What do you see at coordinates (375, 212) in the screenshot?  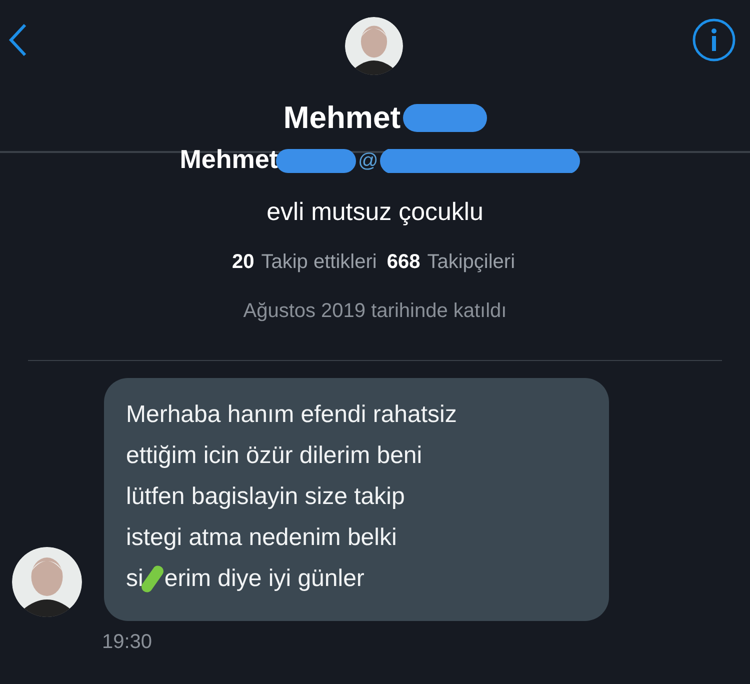 I see `bio-text: evli mutsuz çocuklu` at bounding box center [375, 212].